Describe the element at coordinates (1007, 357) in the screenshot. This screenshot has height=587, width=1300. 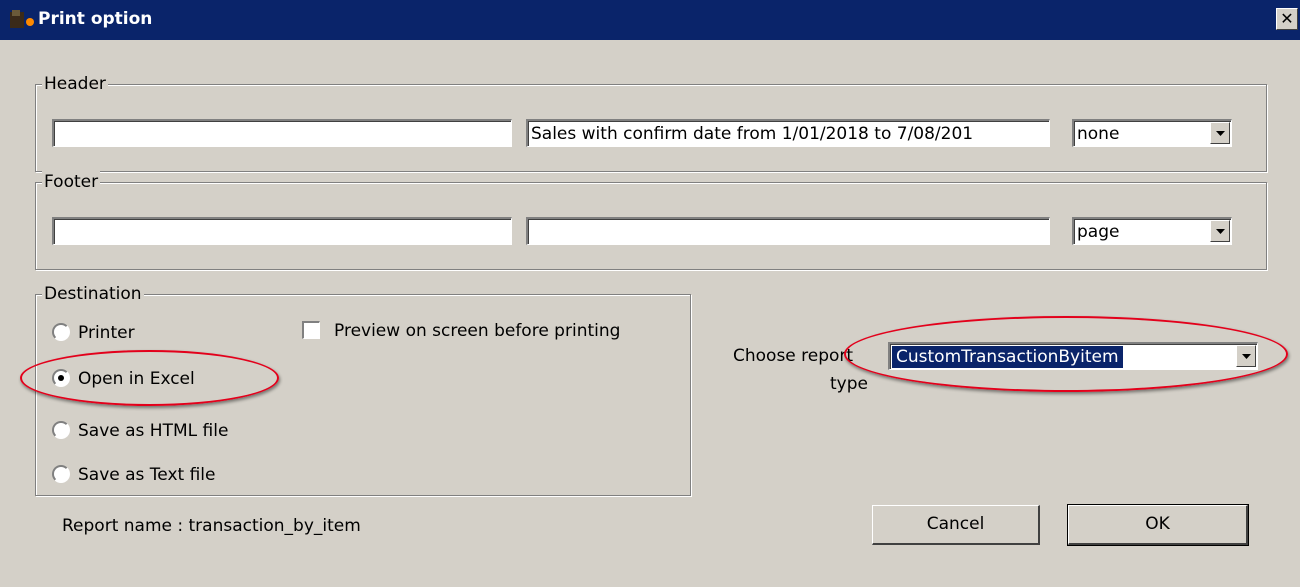
I see `report-type-value: CustomTransactionByitem` at that location.